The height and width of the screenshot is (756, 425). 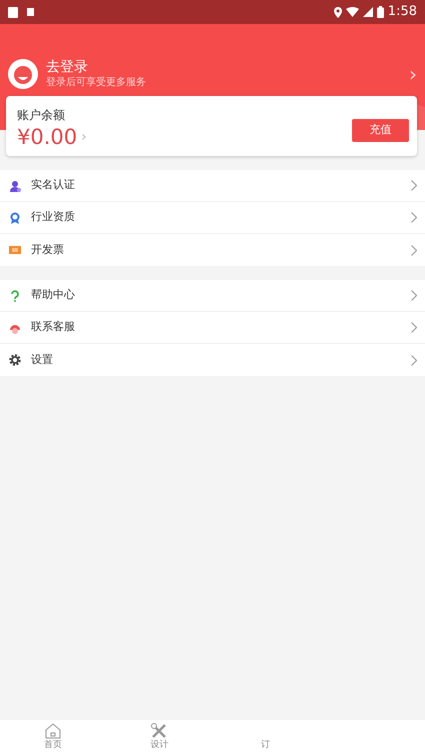 What do you see at coordinates (402, 12) in the screenshot?
I see `status-time: 1:58` at bounding box center [402, 12].